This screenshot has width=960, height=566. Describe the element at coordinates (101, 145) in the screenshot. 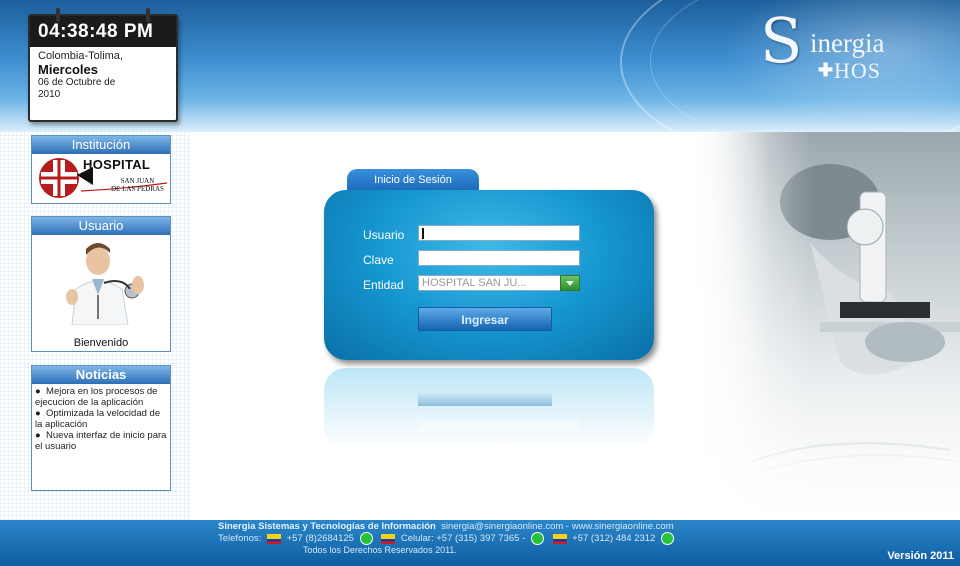

I see `institution-title: Institución` at that location.